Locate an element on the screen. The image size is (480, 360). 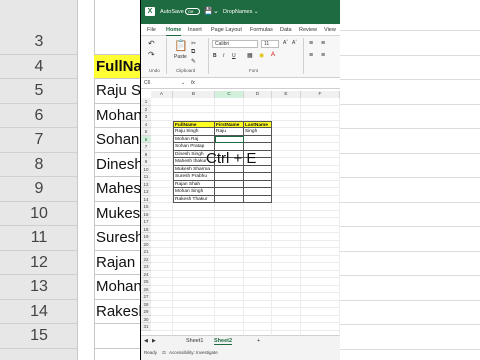
row-header-21: 21 is located at coordinates (146, 252).